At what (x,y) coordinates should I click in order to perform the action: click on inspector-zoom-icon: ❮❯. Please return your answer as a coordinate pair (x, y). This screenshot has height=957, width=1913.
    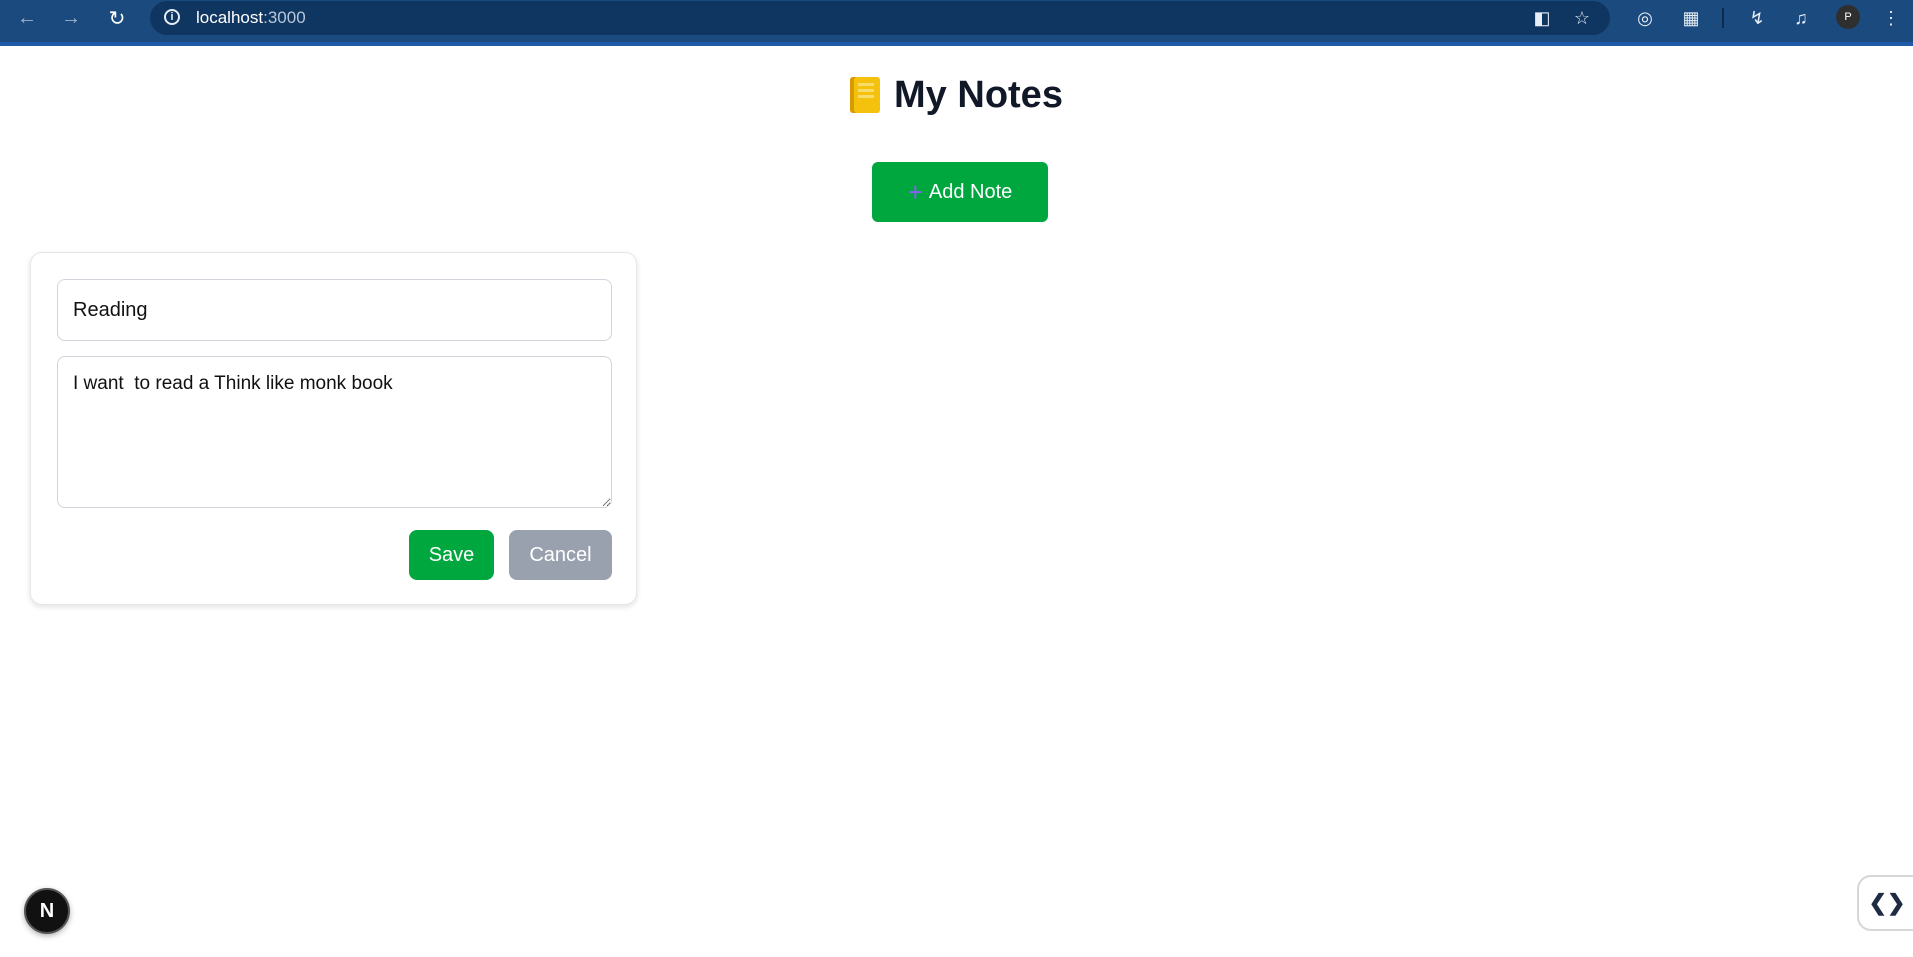
    Looking at the image, I should click on (1885, 903).